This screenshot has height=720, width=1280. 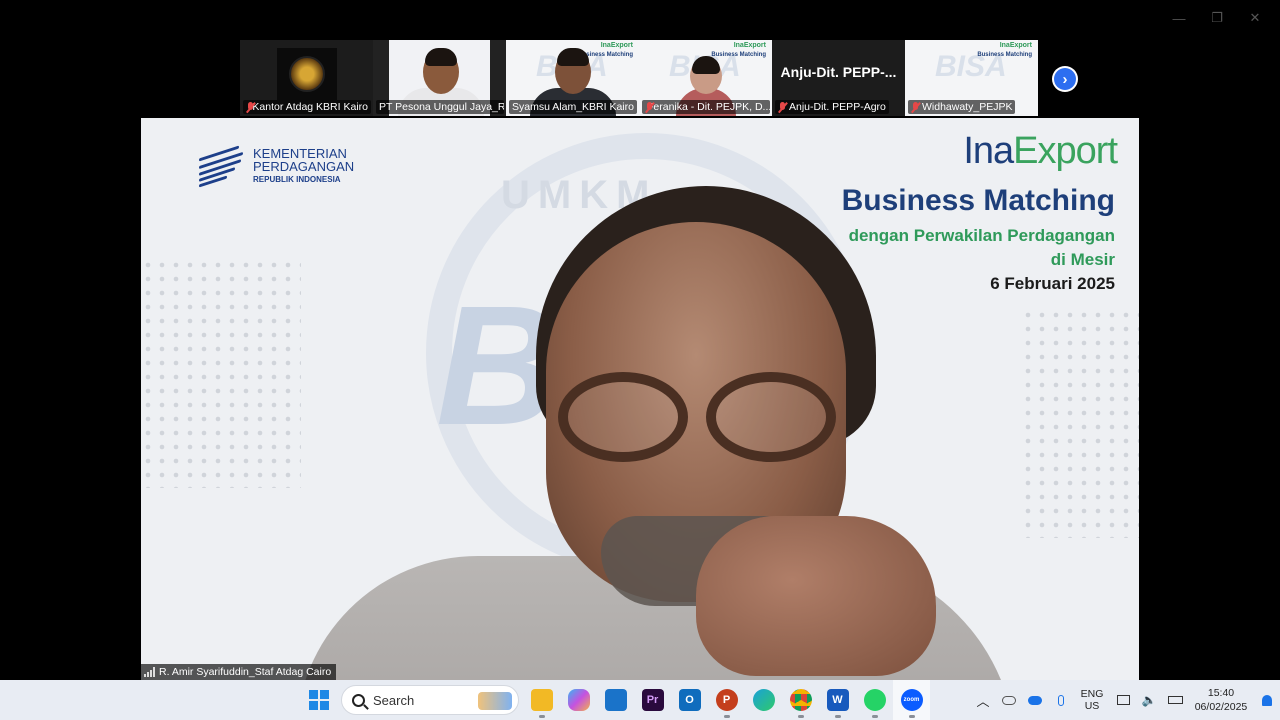 I want to click on language-code: ENG, so click(x=1092, y=694).